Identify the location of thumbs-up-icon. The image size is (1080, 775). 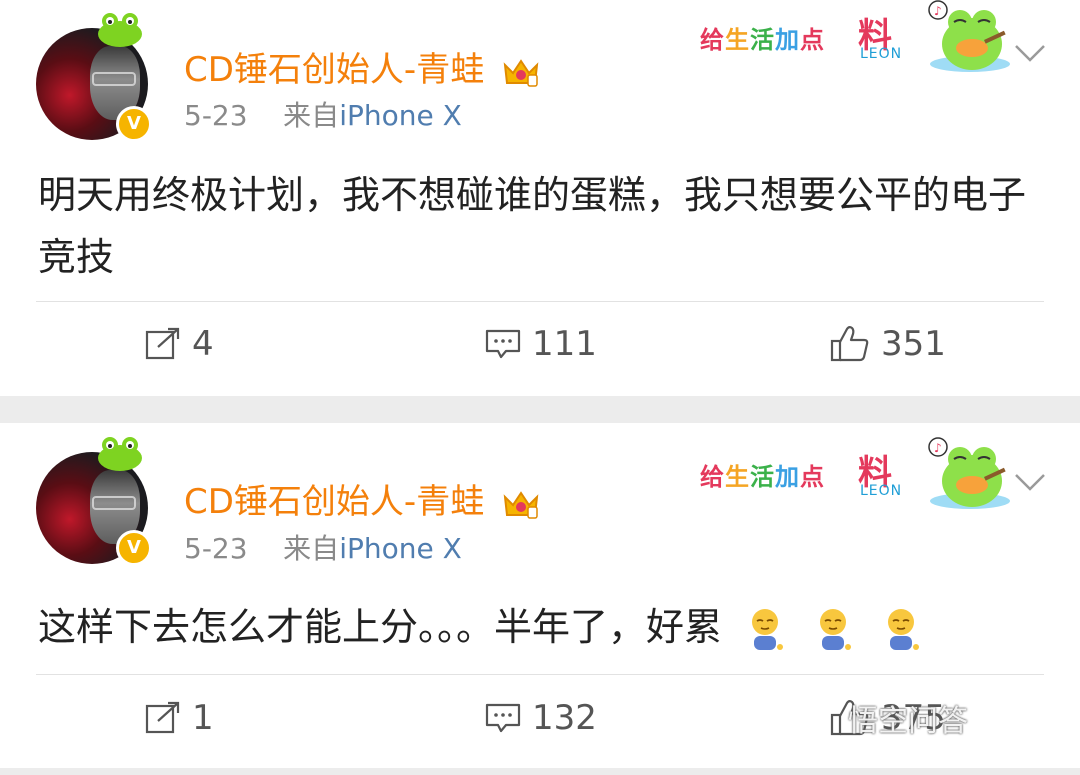
(849, 344).